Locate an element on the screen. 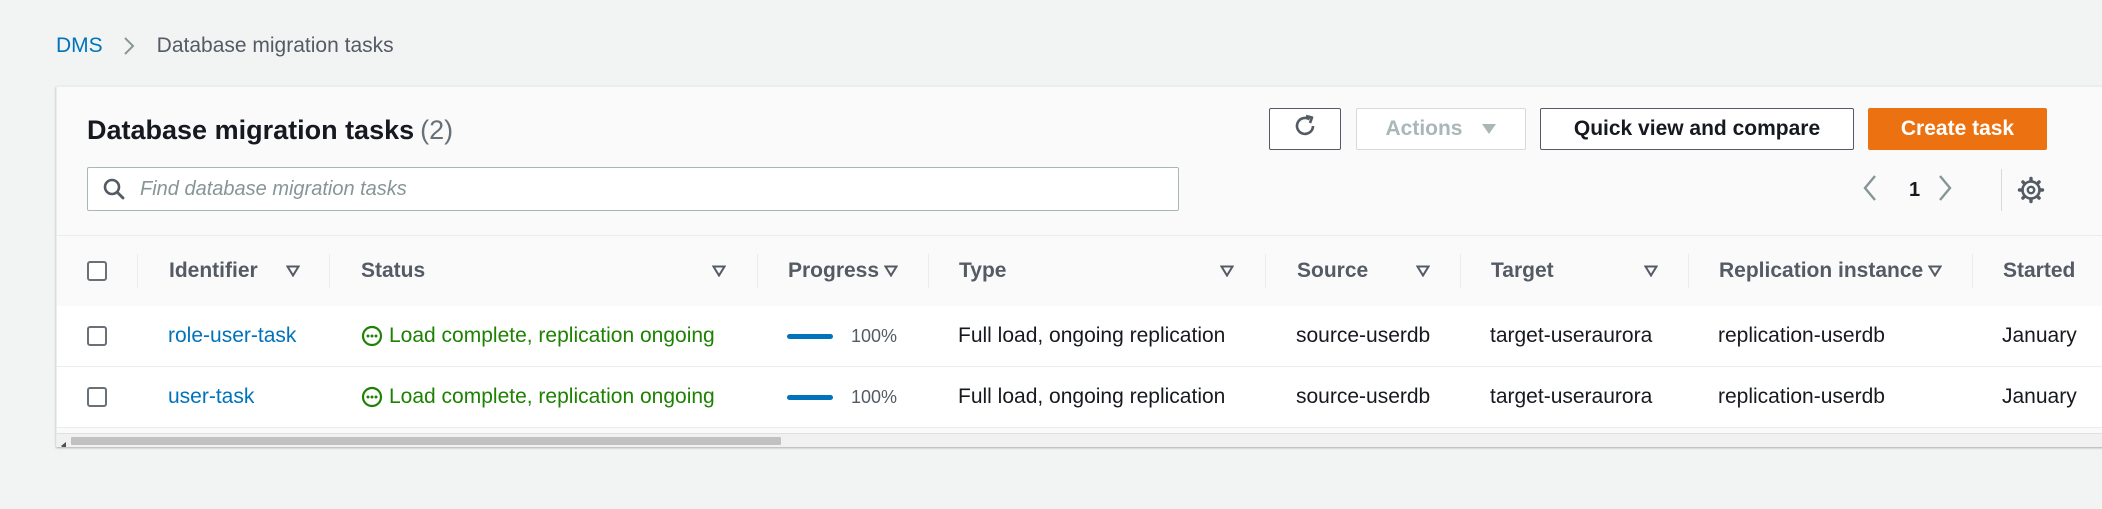 The width and height of the screenshot is (2102, 509). column-header-identifier: Identifier is located at coordinates (213, 271).